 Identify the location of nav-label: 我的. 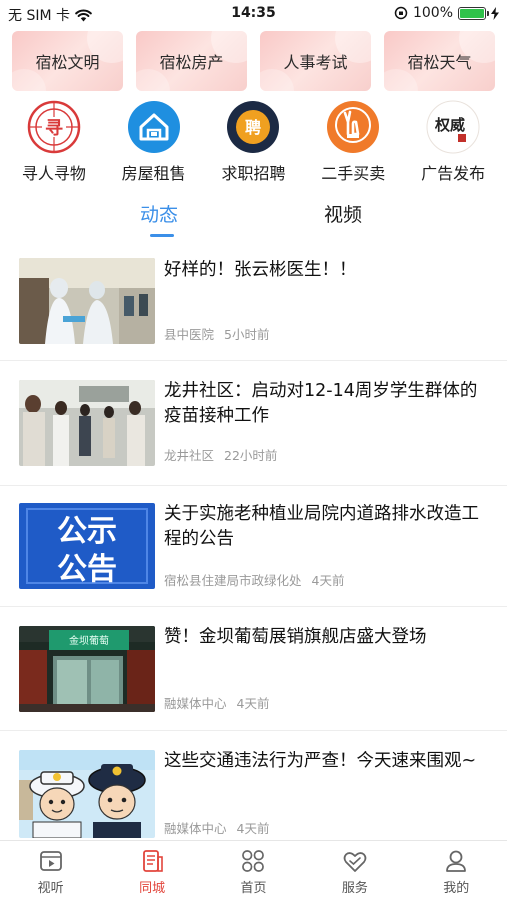
(456, 888).